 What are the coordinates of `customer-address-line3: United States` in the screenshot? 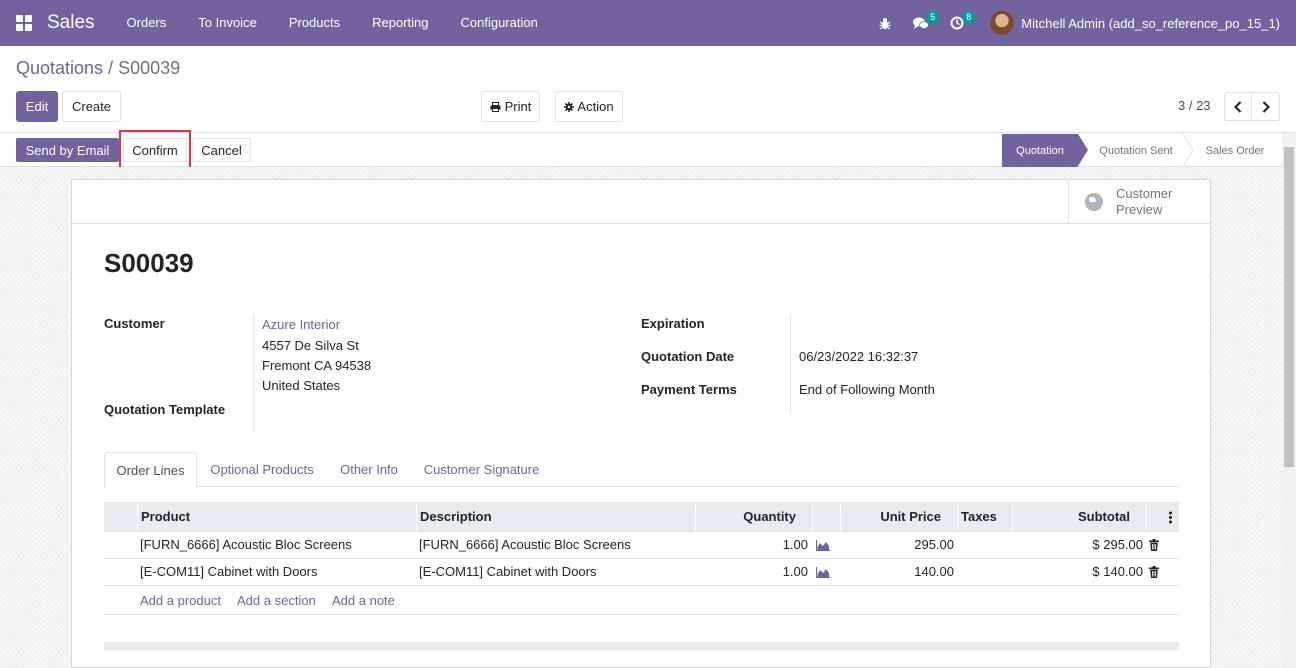 It's located at (301, 385).